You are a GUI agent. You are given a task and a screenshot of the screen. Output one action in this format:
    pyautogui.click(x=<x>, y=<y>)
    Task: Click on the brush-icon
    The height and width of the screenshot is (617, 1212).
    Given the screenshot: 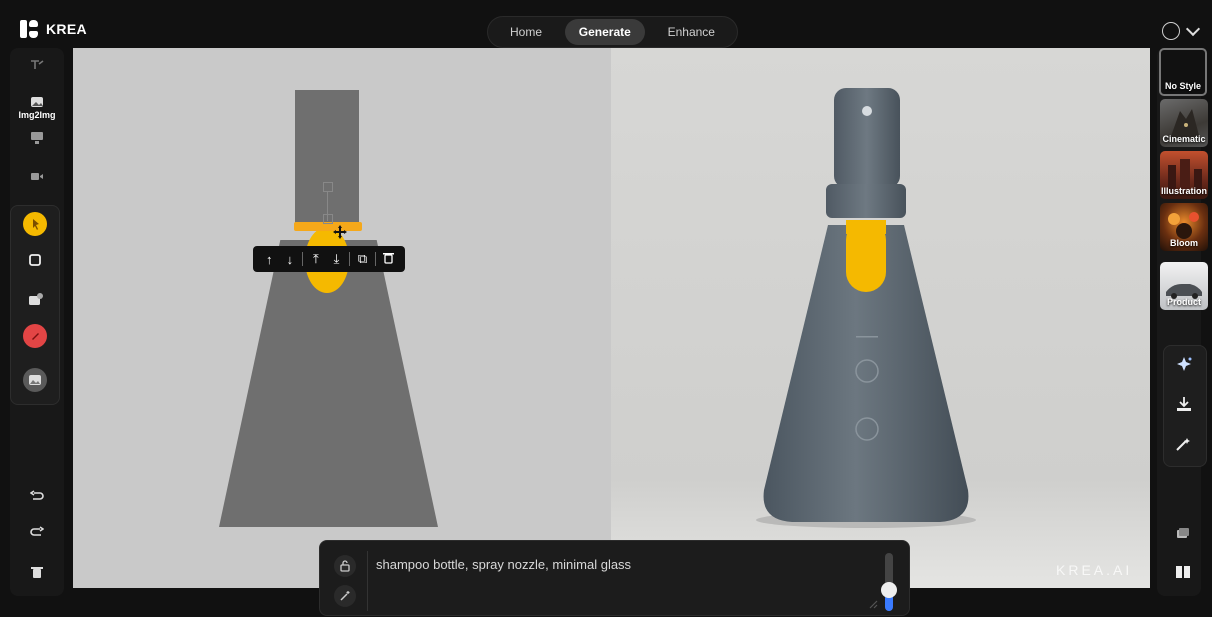 What is the action you would take?
    pyautogui.click(x=37, y=64)
    